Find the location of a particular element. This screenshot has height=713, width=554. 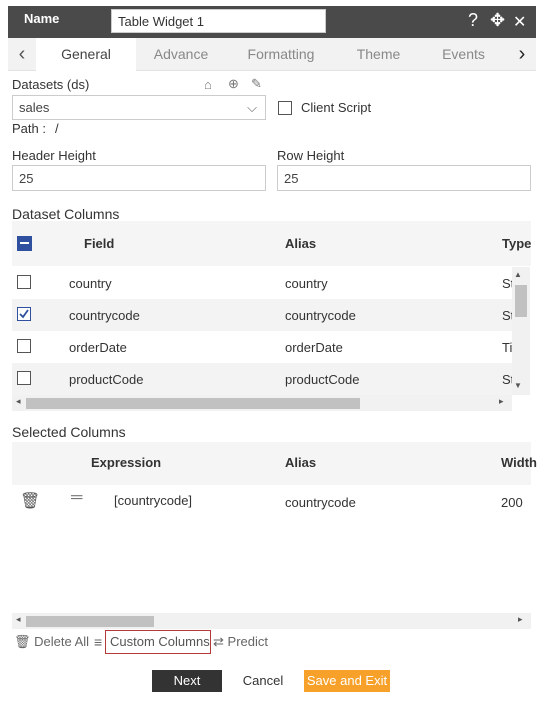

field-column-header: Field is located at coordinates (99, 243).